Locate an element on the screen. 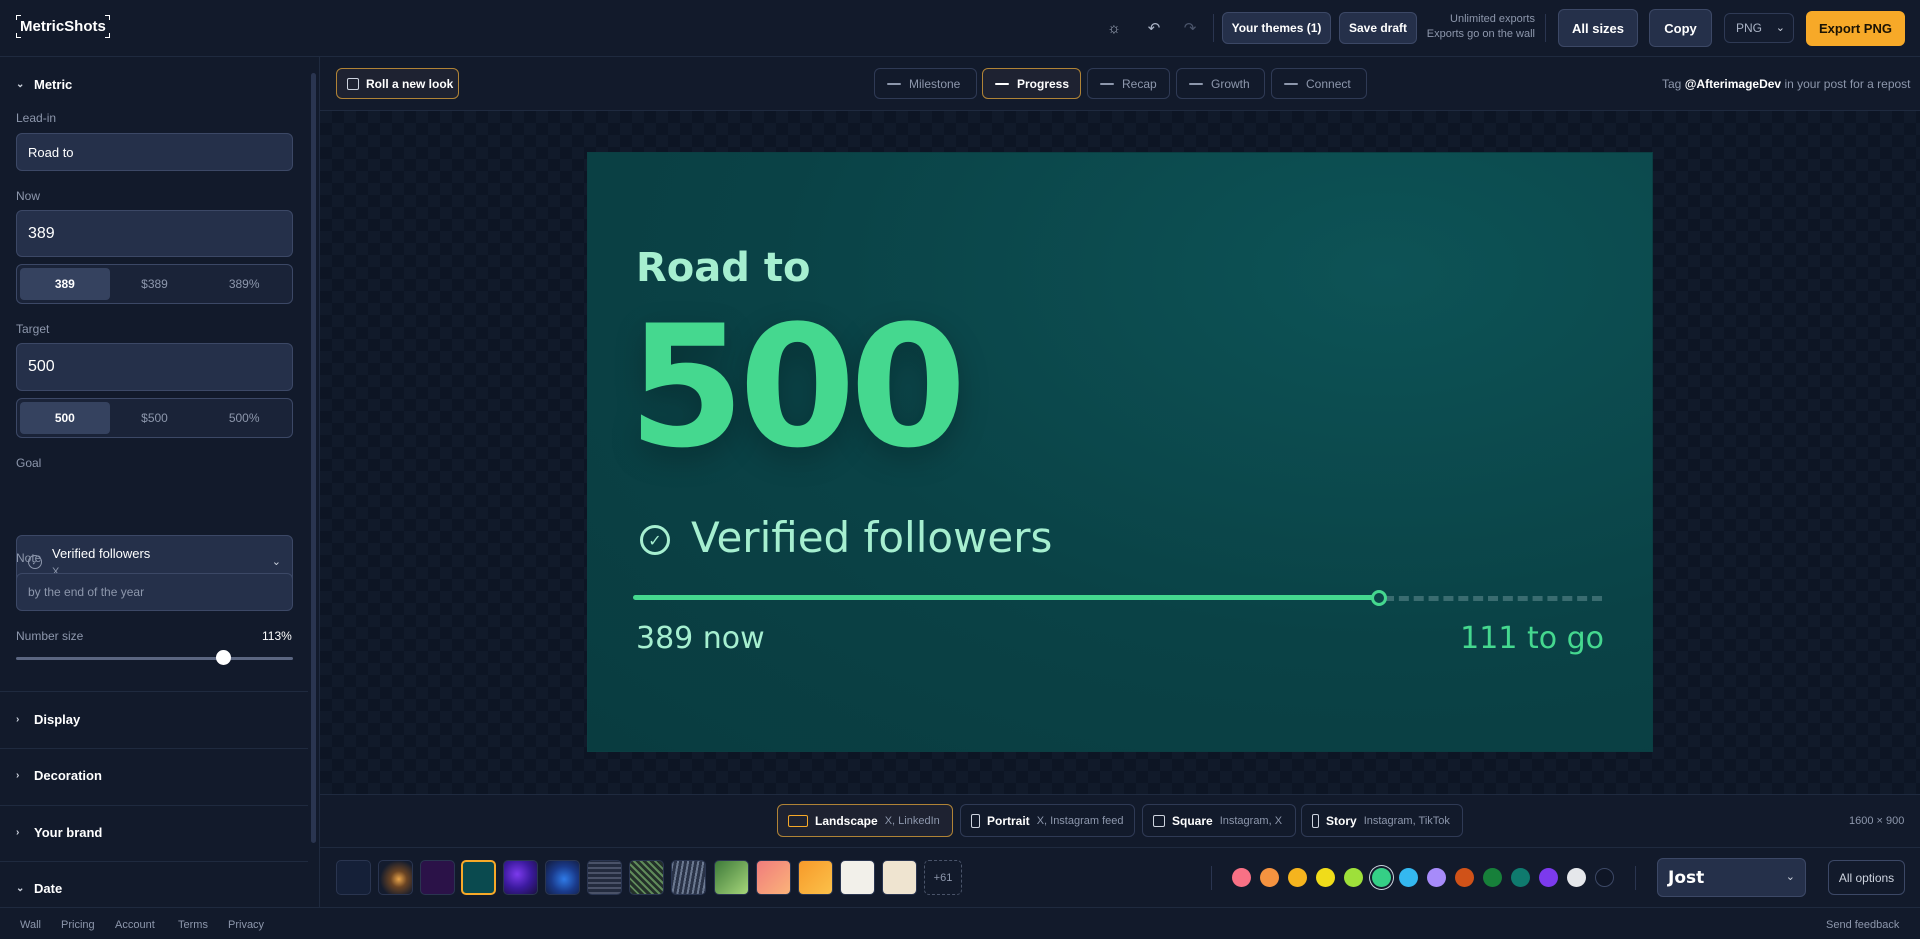 The width and height of the screenshot is (1920, 939). format-select: PNG ⌄ is located at coordinates (1759, 28).